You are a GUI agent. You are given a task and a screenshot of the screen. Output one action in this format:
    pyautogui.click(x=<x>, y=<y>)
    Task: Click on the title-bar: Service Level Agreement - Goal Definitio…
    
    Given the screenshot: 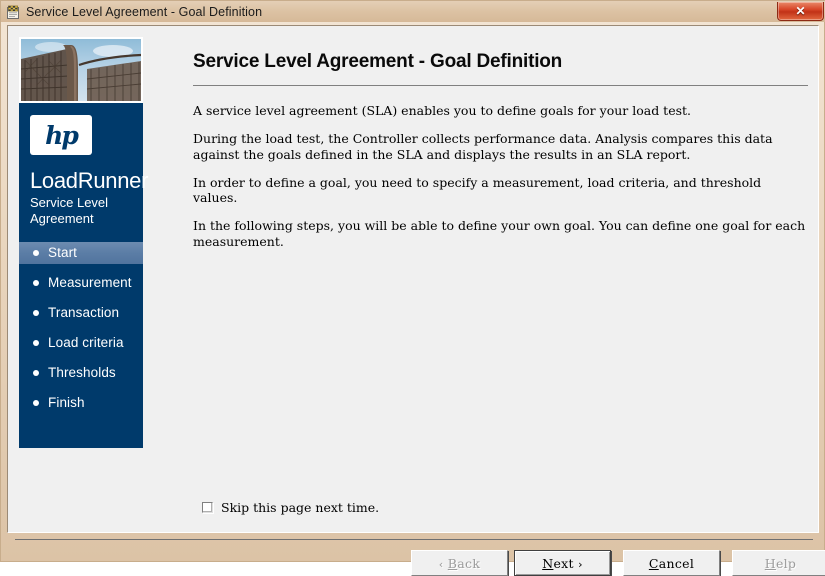 What is the action you would take?
    pyautogui.click(x=413, y=11)
    